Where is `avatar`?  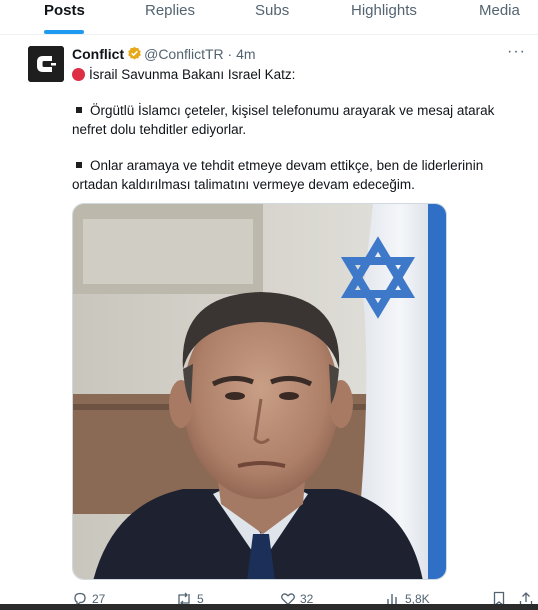 avatar is located at coordinates (46, 64).